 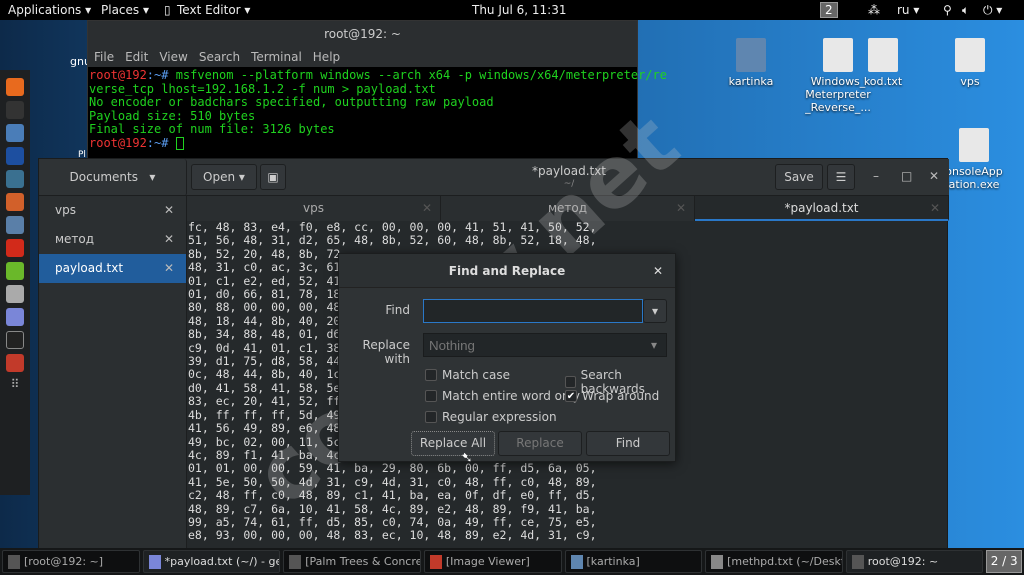 What do you see at coordinates (876, 176) in the screenshot?
I see `minimize-button: –` at bounding box center [876, 176].